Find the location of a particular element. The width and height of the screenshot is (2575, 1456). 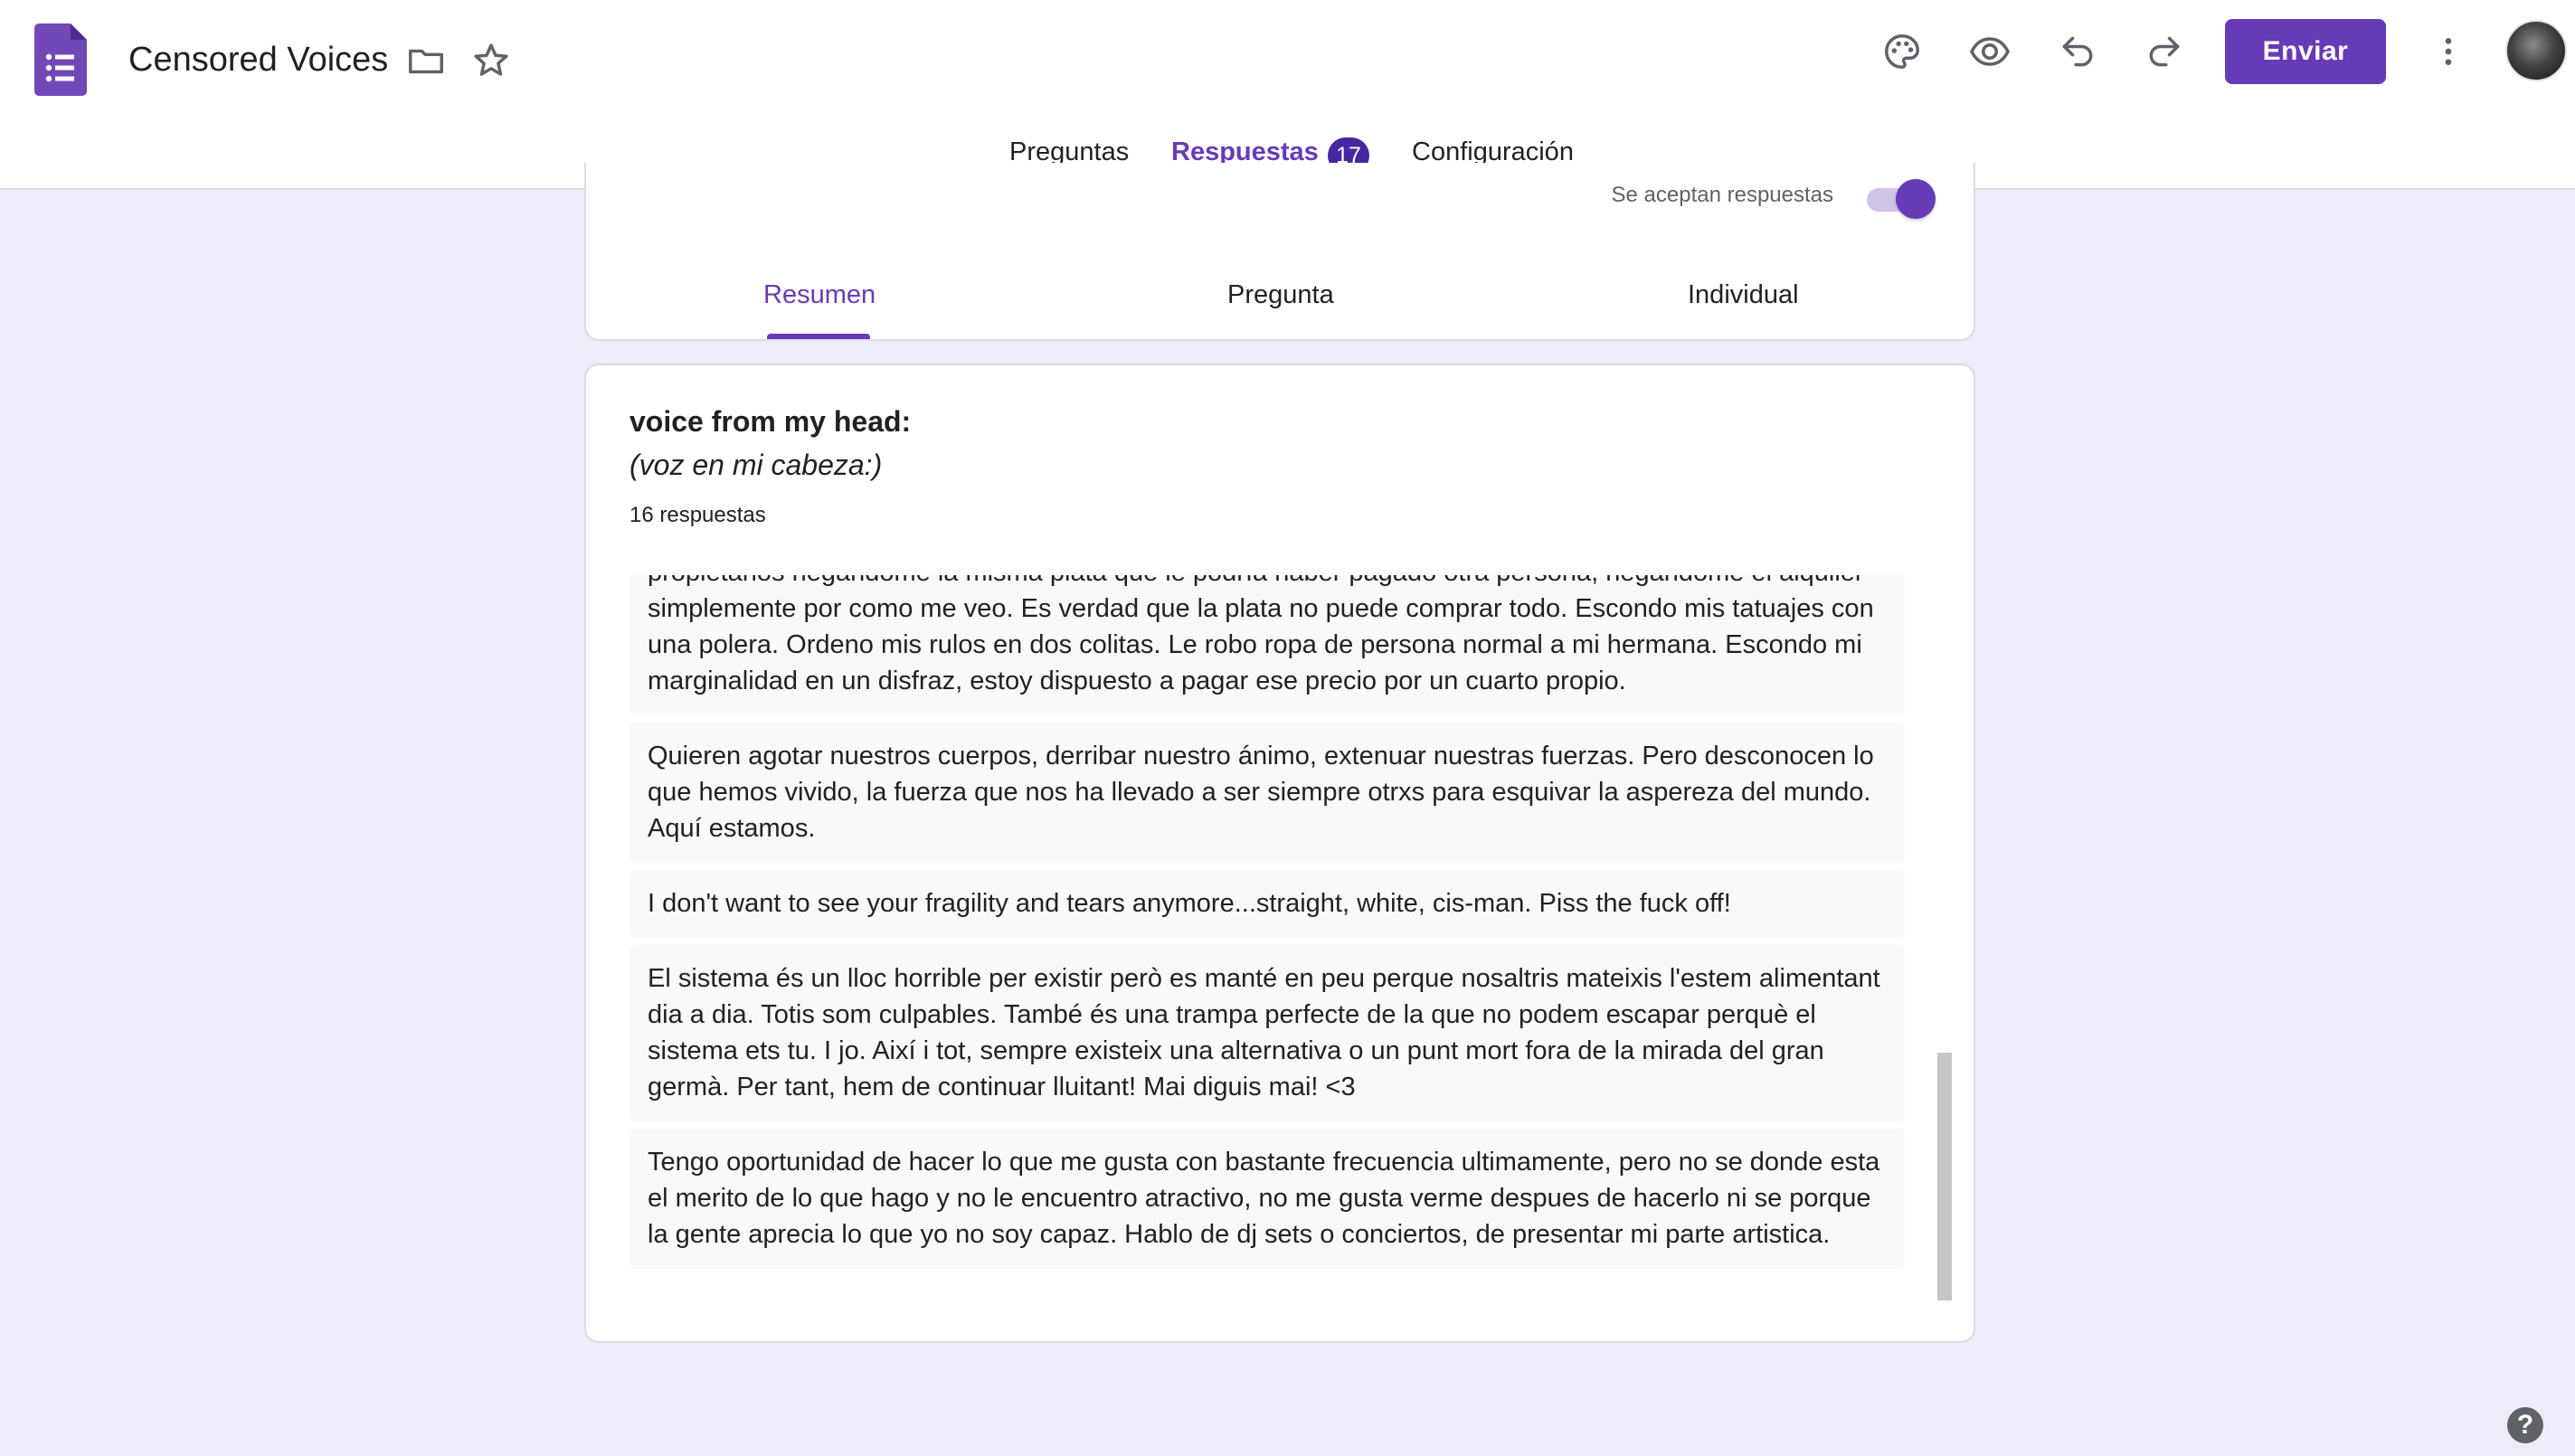

question-subtitle: (voz en mi cabeza:) is located at coordinates (756, 465).